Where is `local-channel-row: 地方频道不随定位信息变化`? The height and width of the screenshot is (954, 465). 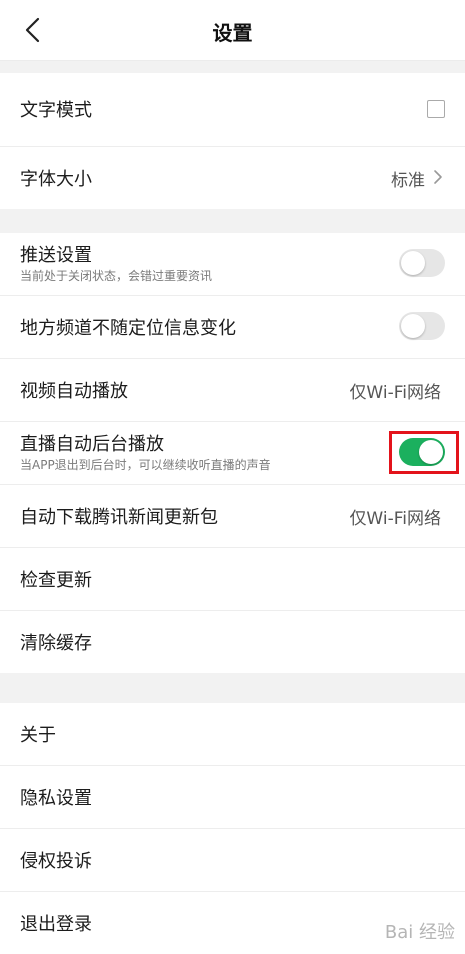
local-channel-row: 地方频道不随定位信息变化 is located at coordinates (232, 327).